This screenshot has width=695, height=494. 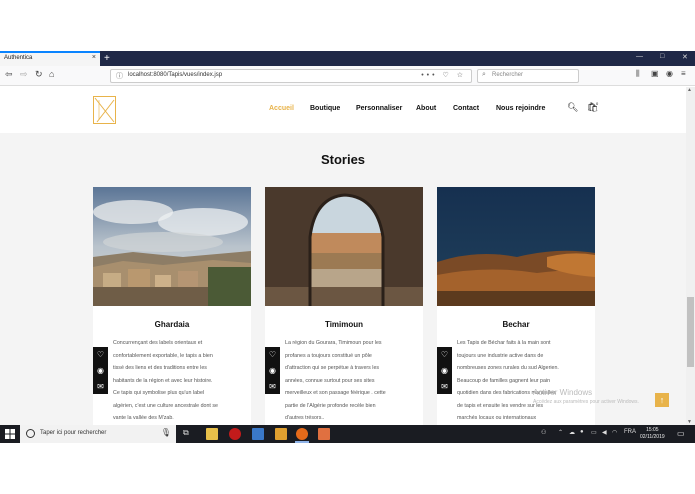 What do you see at coordinates (484, 74) in the screenshot?
I see `search-icon: ⌕` at bounding box center [484, 74].